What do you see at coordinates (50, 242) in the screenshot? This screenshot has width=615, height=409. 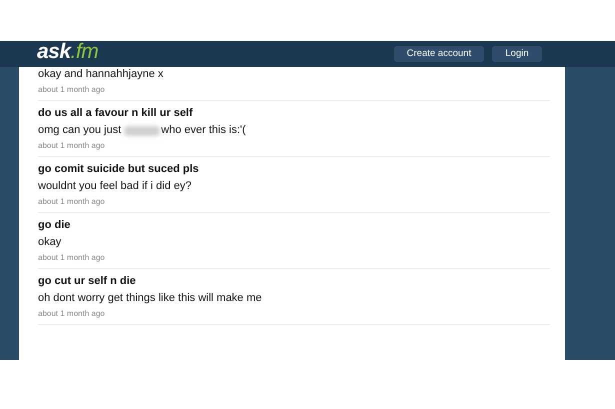 I see `answer-text: okay` at bounding box center [50, 242].